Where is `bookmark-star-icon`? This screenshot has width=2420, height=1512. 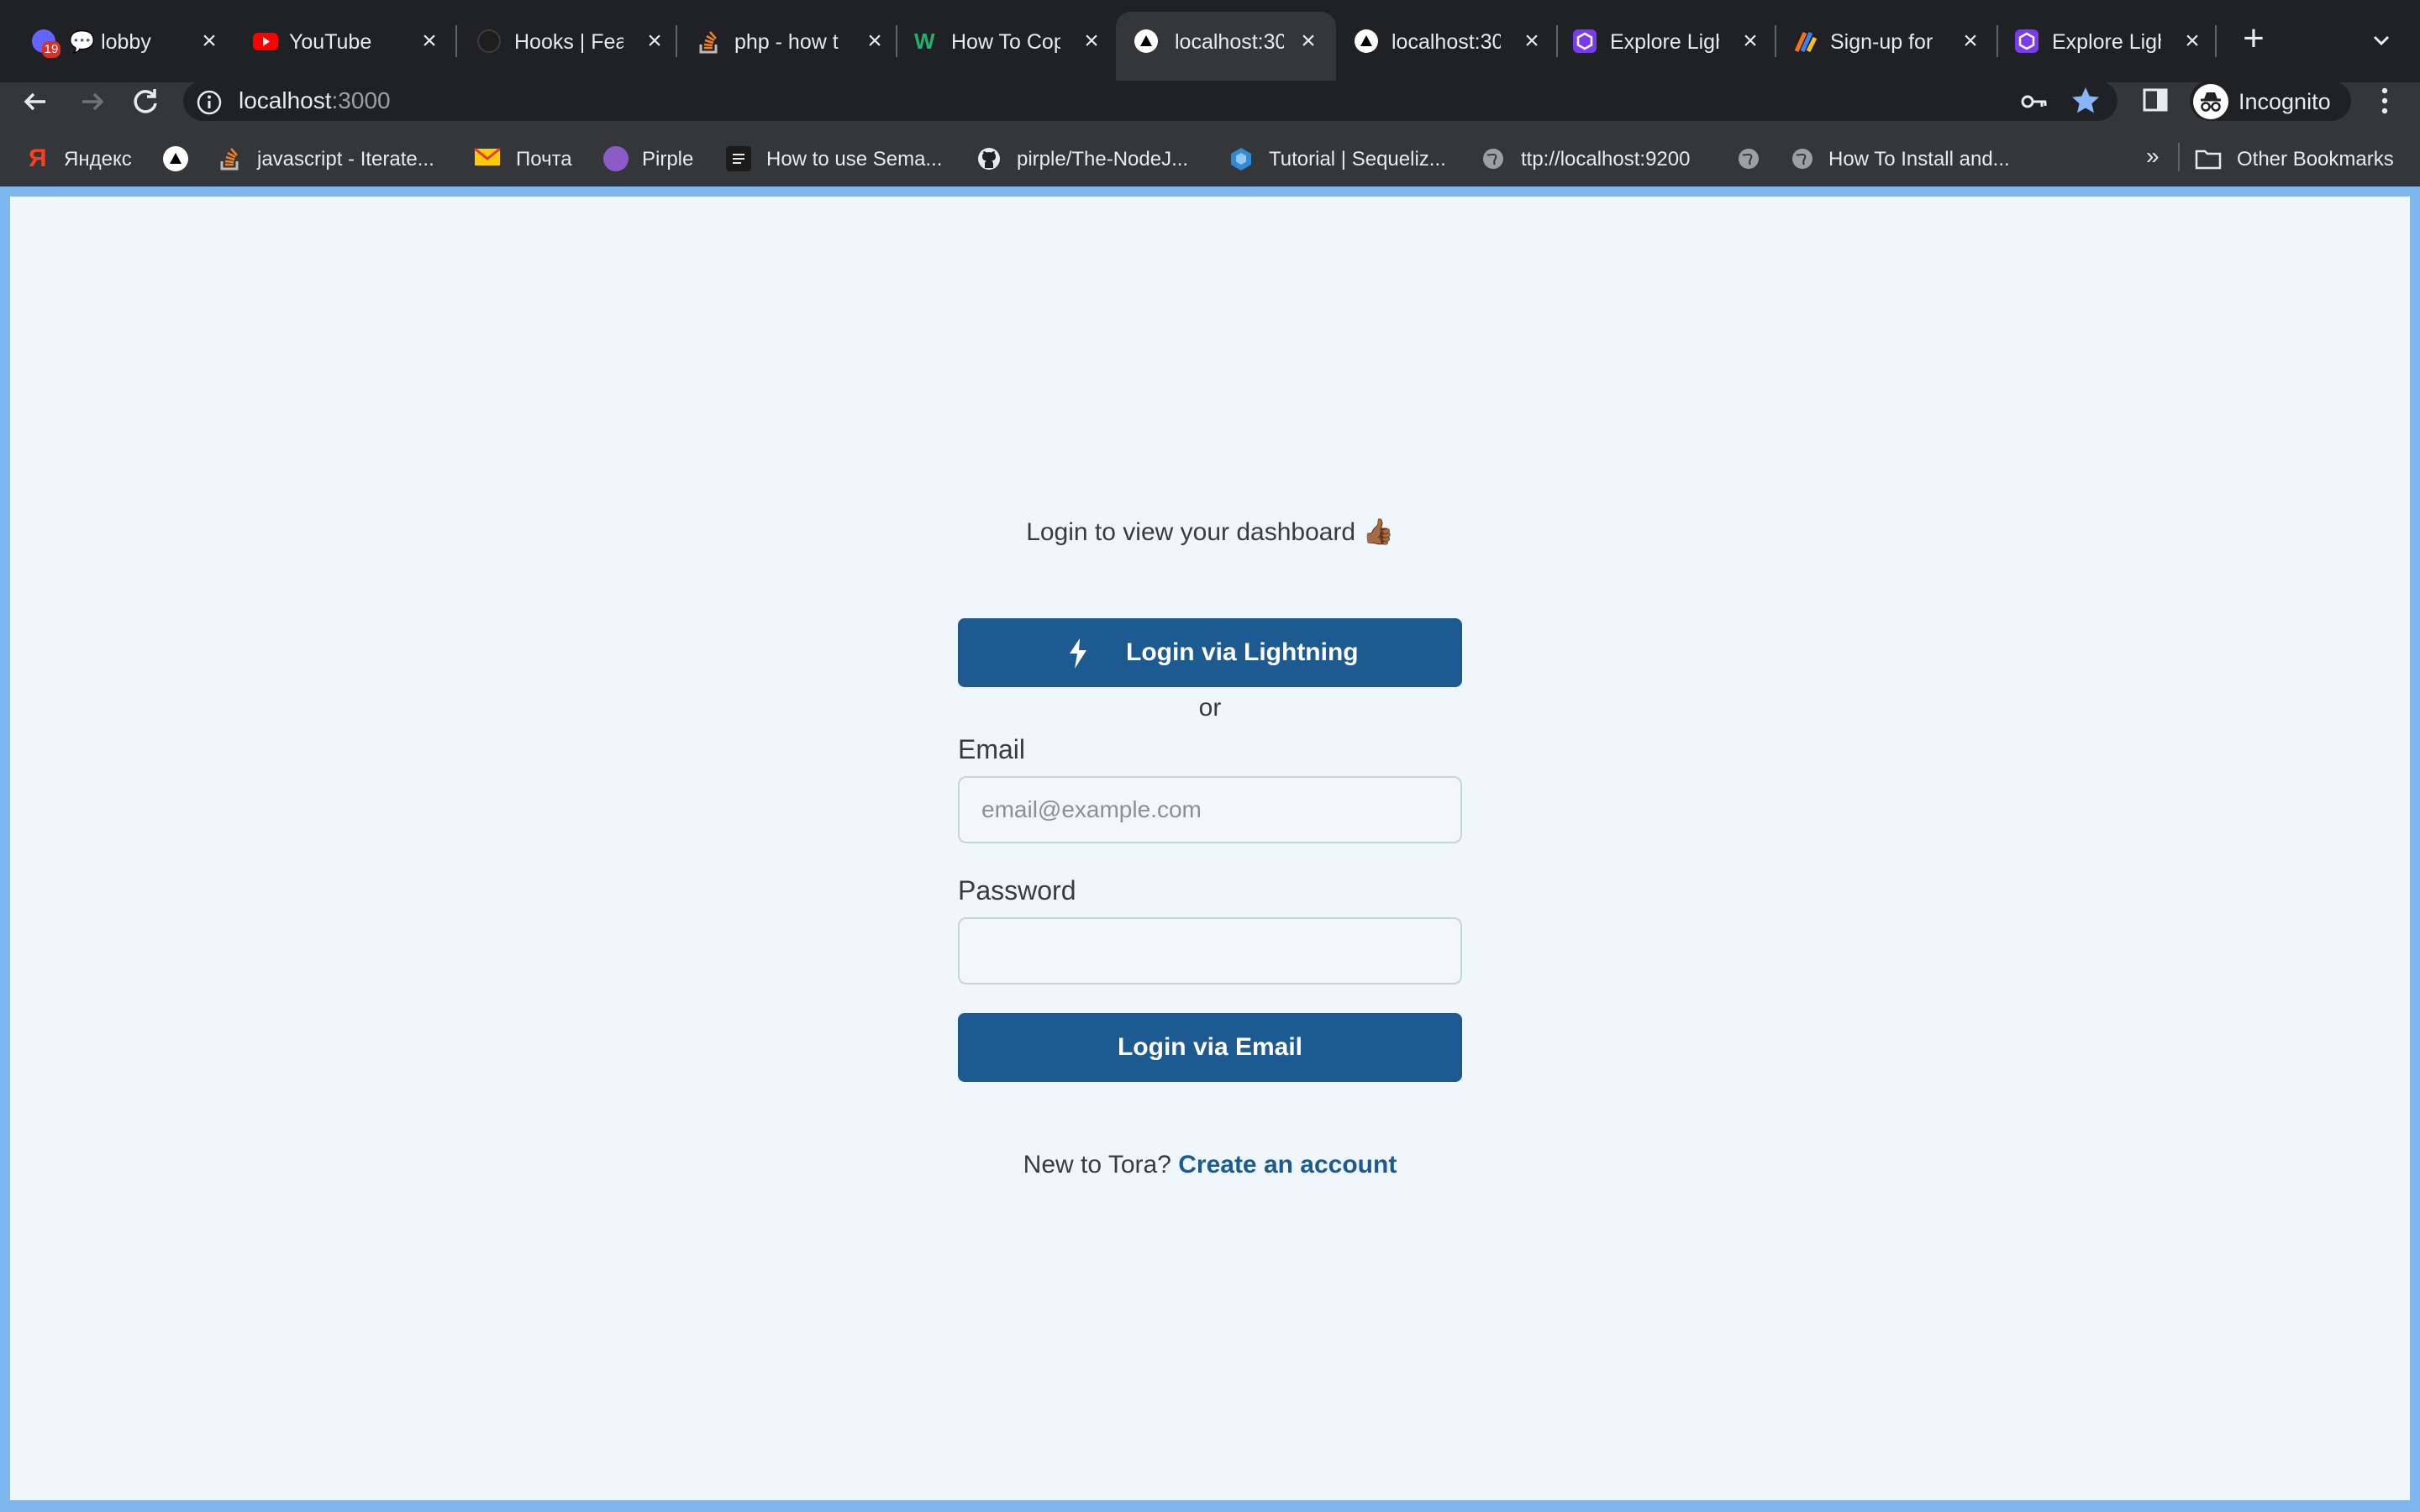 bookmark-star-icon is located at coordinates (2086, 103).